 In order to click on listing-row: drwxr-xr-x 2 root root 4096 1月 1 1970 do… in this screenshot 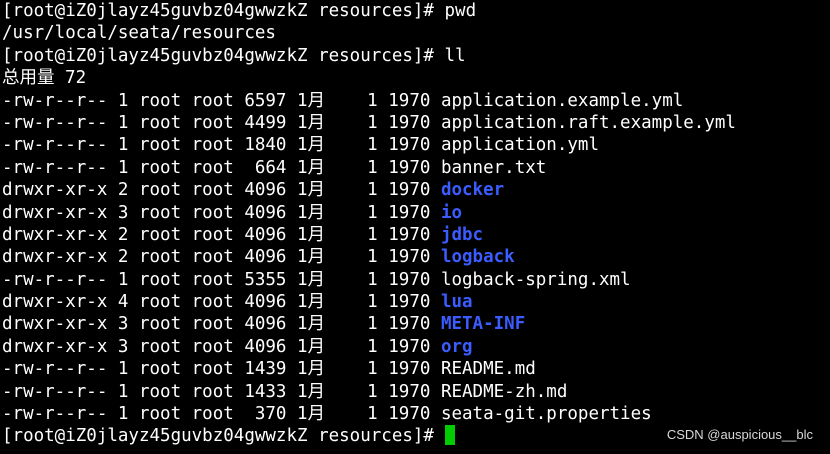, I will do `click(416, 190)`.